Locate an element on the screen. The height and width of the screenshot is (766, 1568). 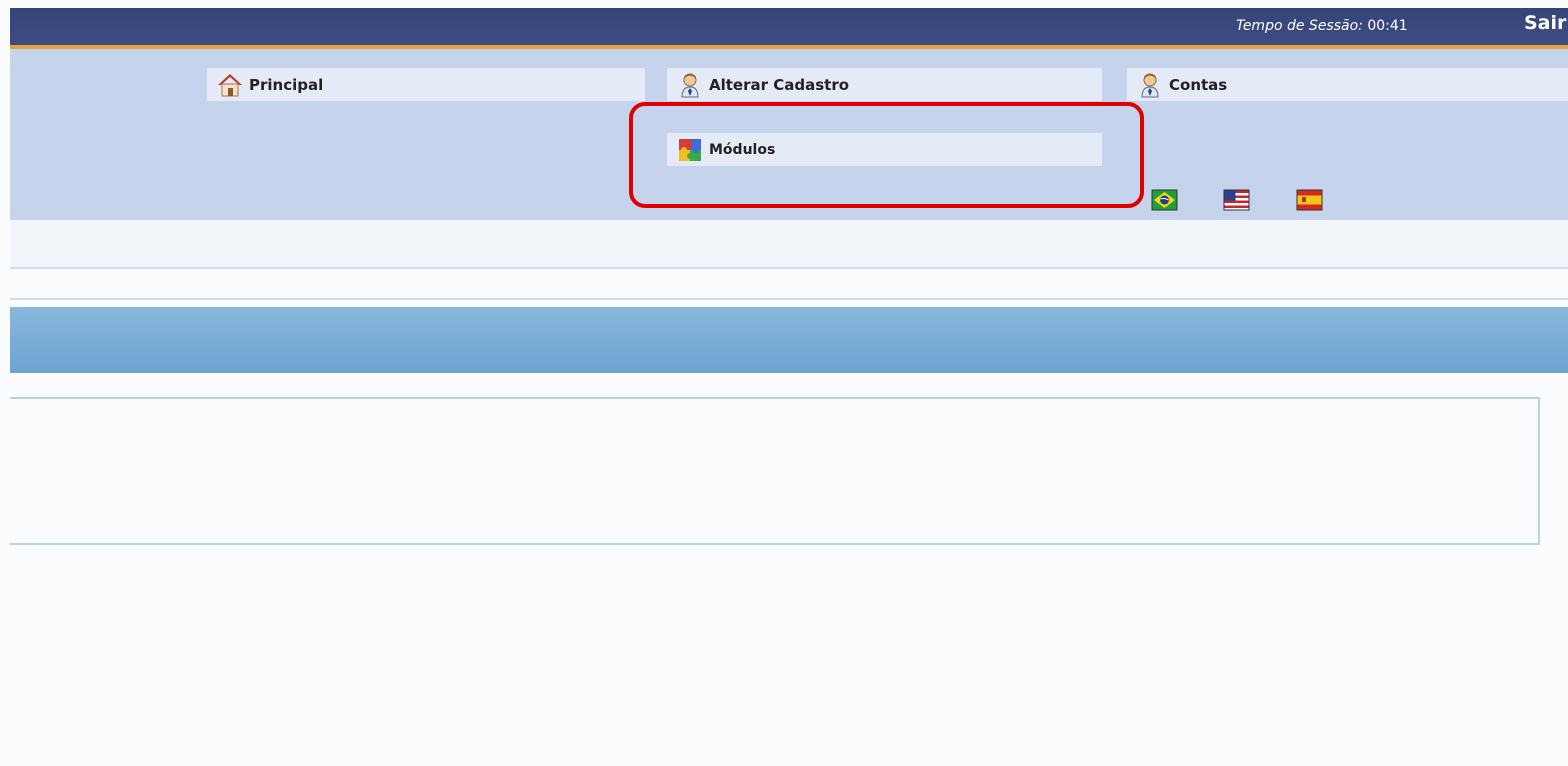
home-icon is located at coordinates (230, 84).